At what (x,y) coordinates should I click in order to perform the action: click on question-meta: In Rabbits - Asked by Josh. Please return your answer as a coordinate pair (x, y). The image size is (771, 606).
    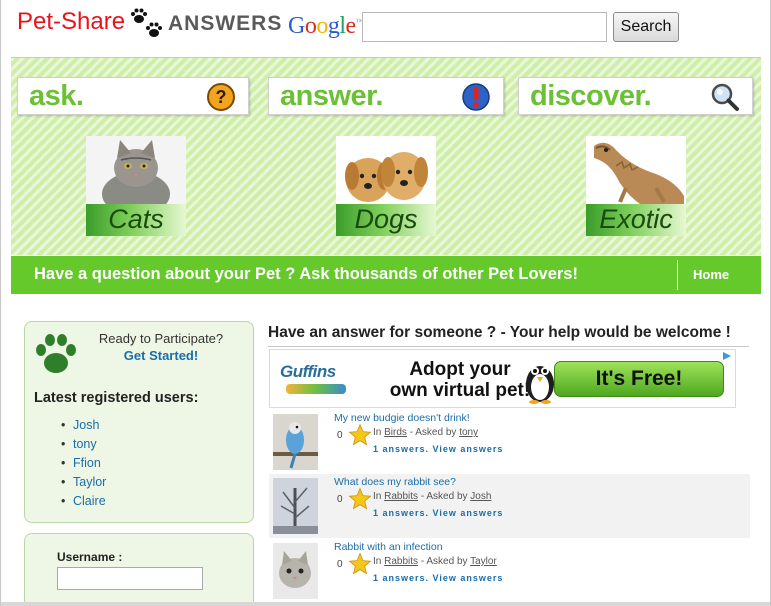
    Looking at the image, I should click on (432, 496).